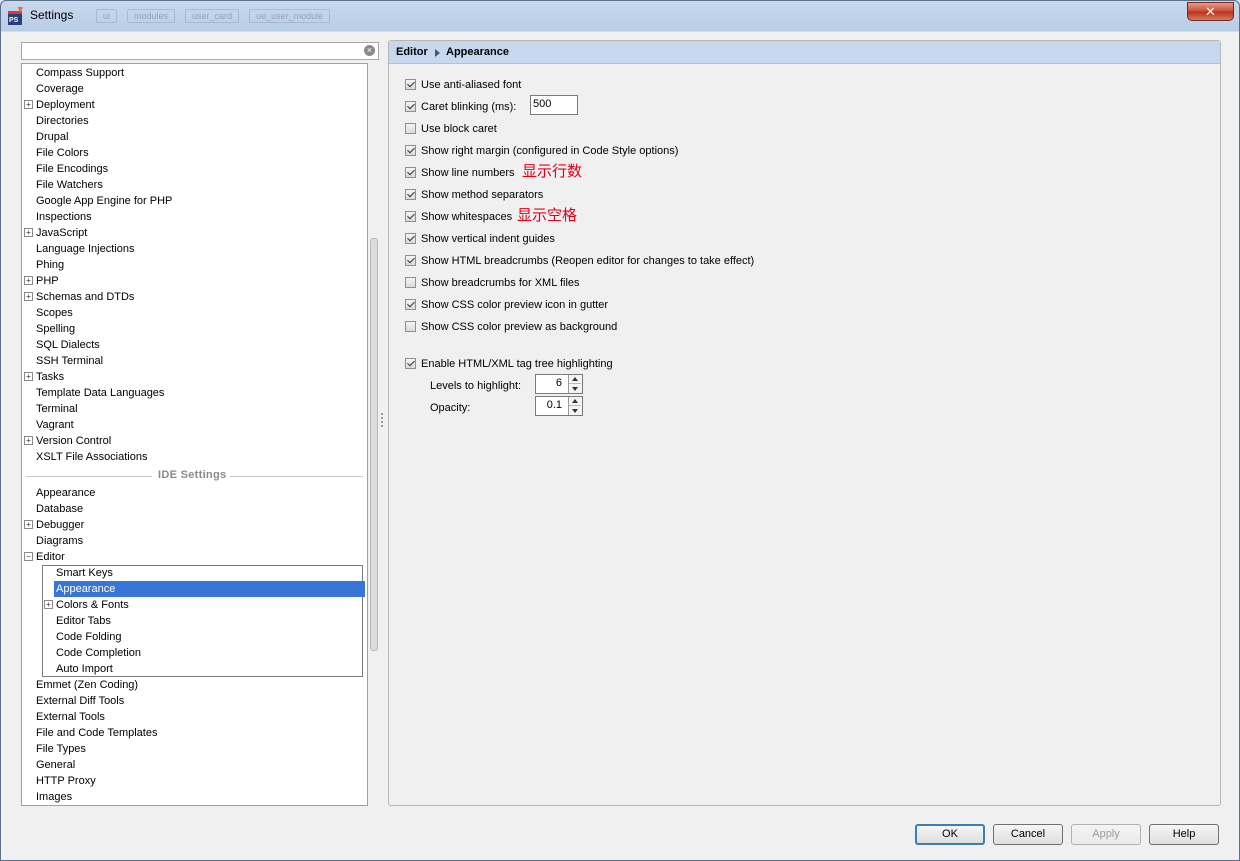  Describe the element at coordinates (412, 52) in the screenshot. I see `breadcrumb-editor: Editor` at that location.